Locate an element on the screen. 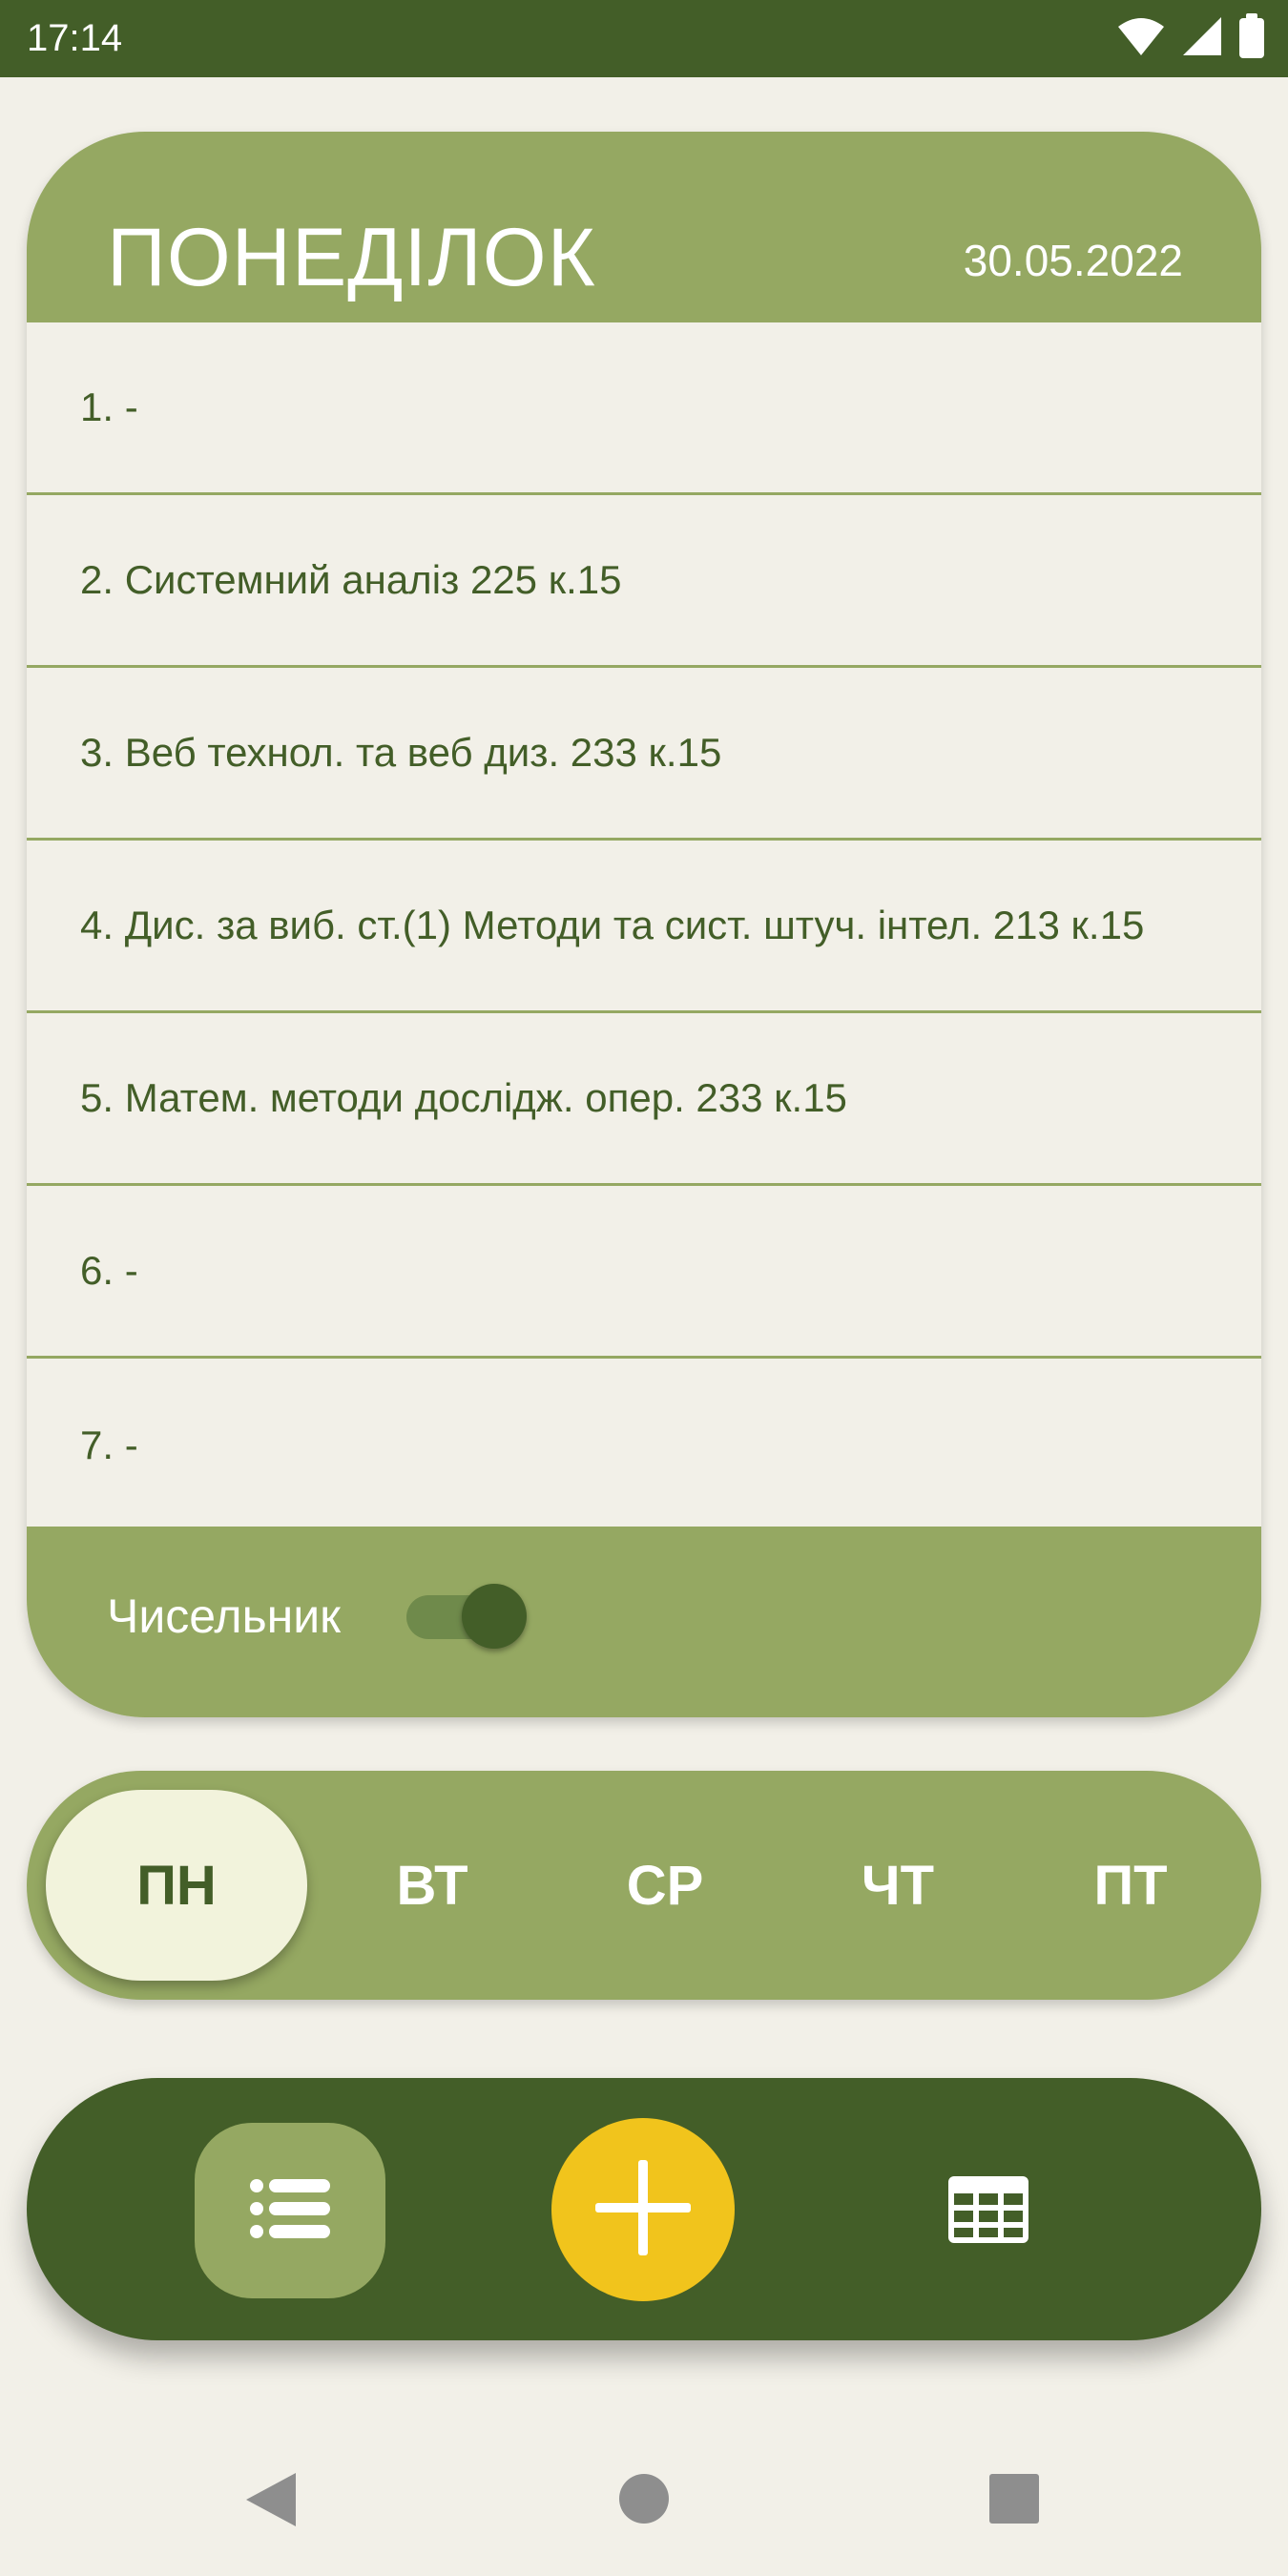 This screenshot has width=1288, height=2576. lesson-row-6: 6. - is located at coordinates (644, 1272).